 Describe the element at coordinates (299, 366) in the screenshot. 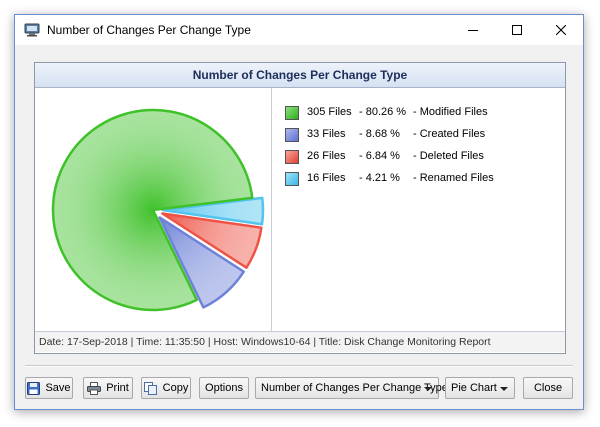

I see `separator` at that location.